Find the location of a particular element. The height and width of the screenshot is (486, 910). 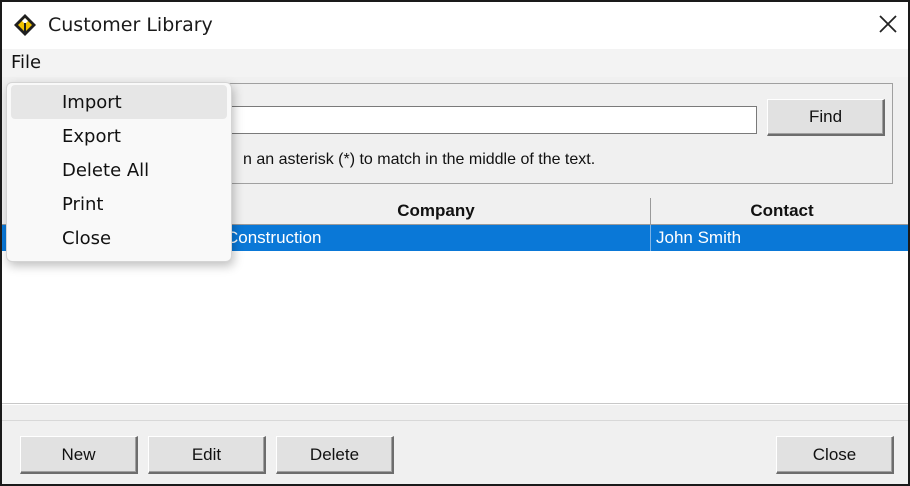

menu-item-import: Import is located at coordinates (119, 102).